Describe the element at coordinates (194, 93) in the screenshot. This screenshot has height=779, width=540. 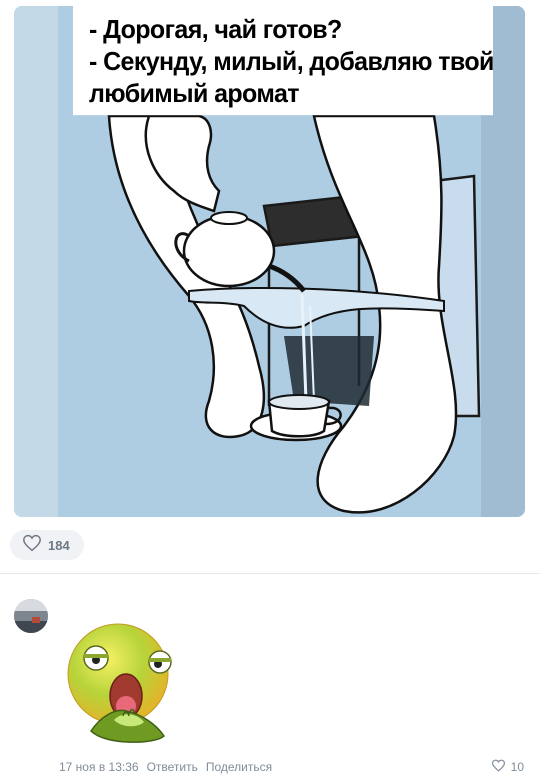
I see `caption-line: любимый аромат` at that location.